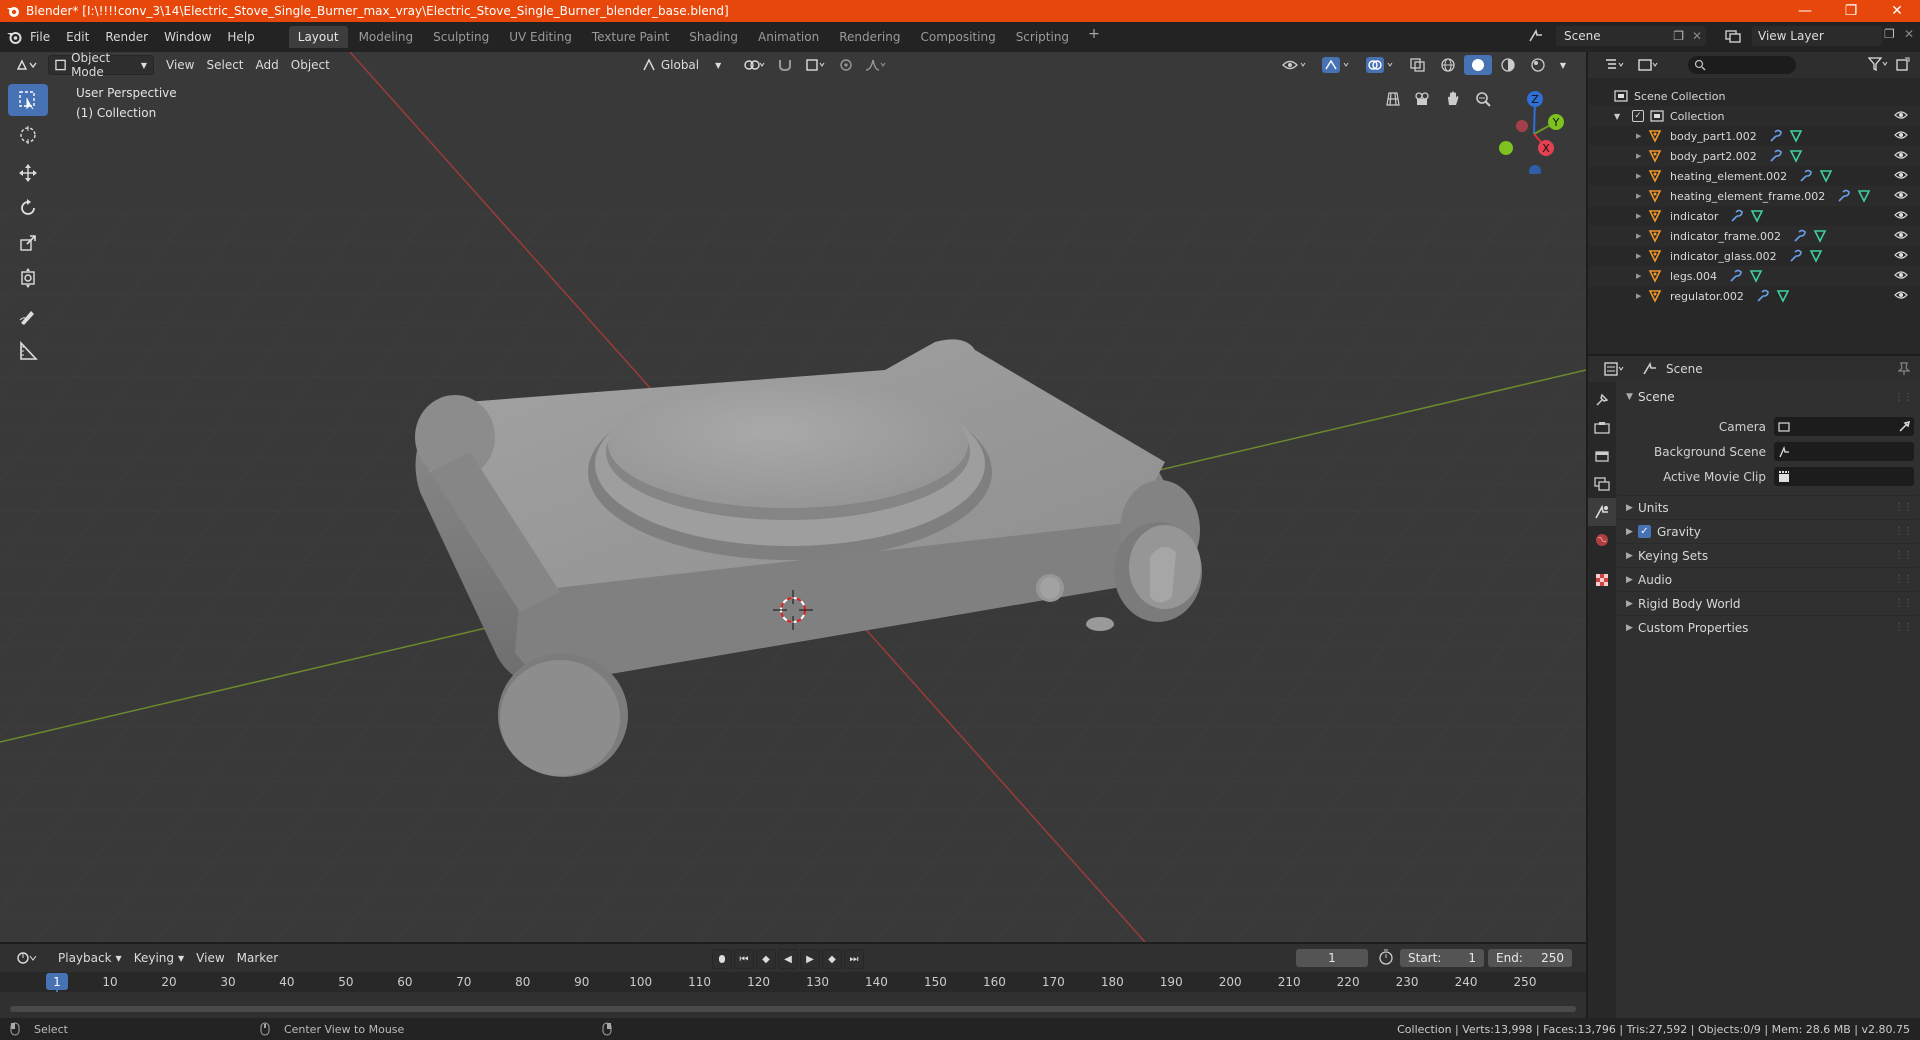  I want to click on add-workspace-icon: +, so click(1094, 37).